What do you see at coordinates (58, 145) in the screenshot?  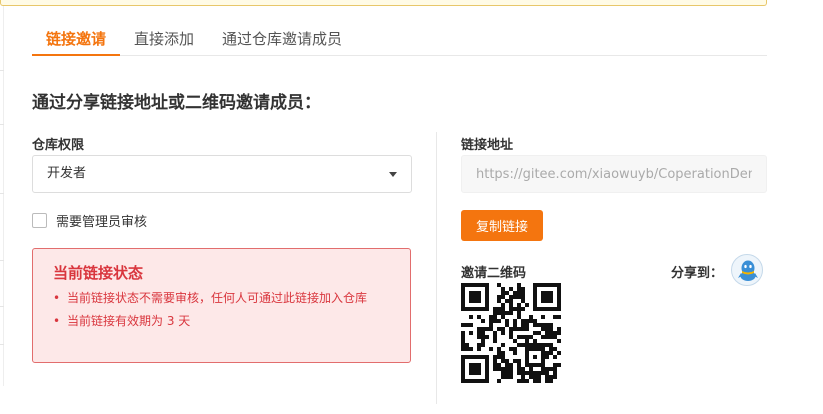 I see `permission-label: 仓库权限` at bounding box center [58, 145].